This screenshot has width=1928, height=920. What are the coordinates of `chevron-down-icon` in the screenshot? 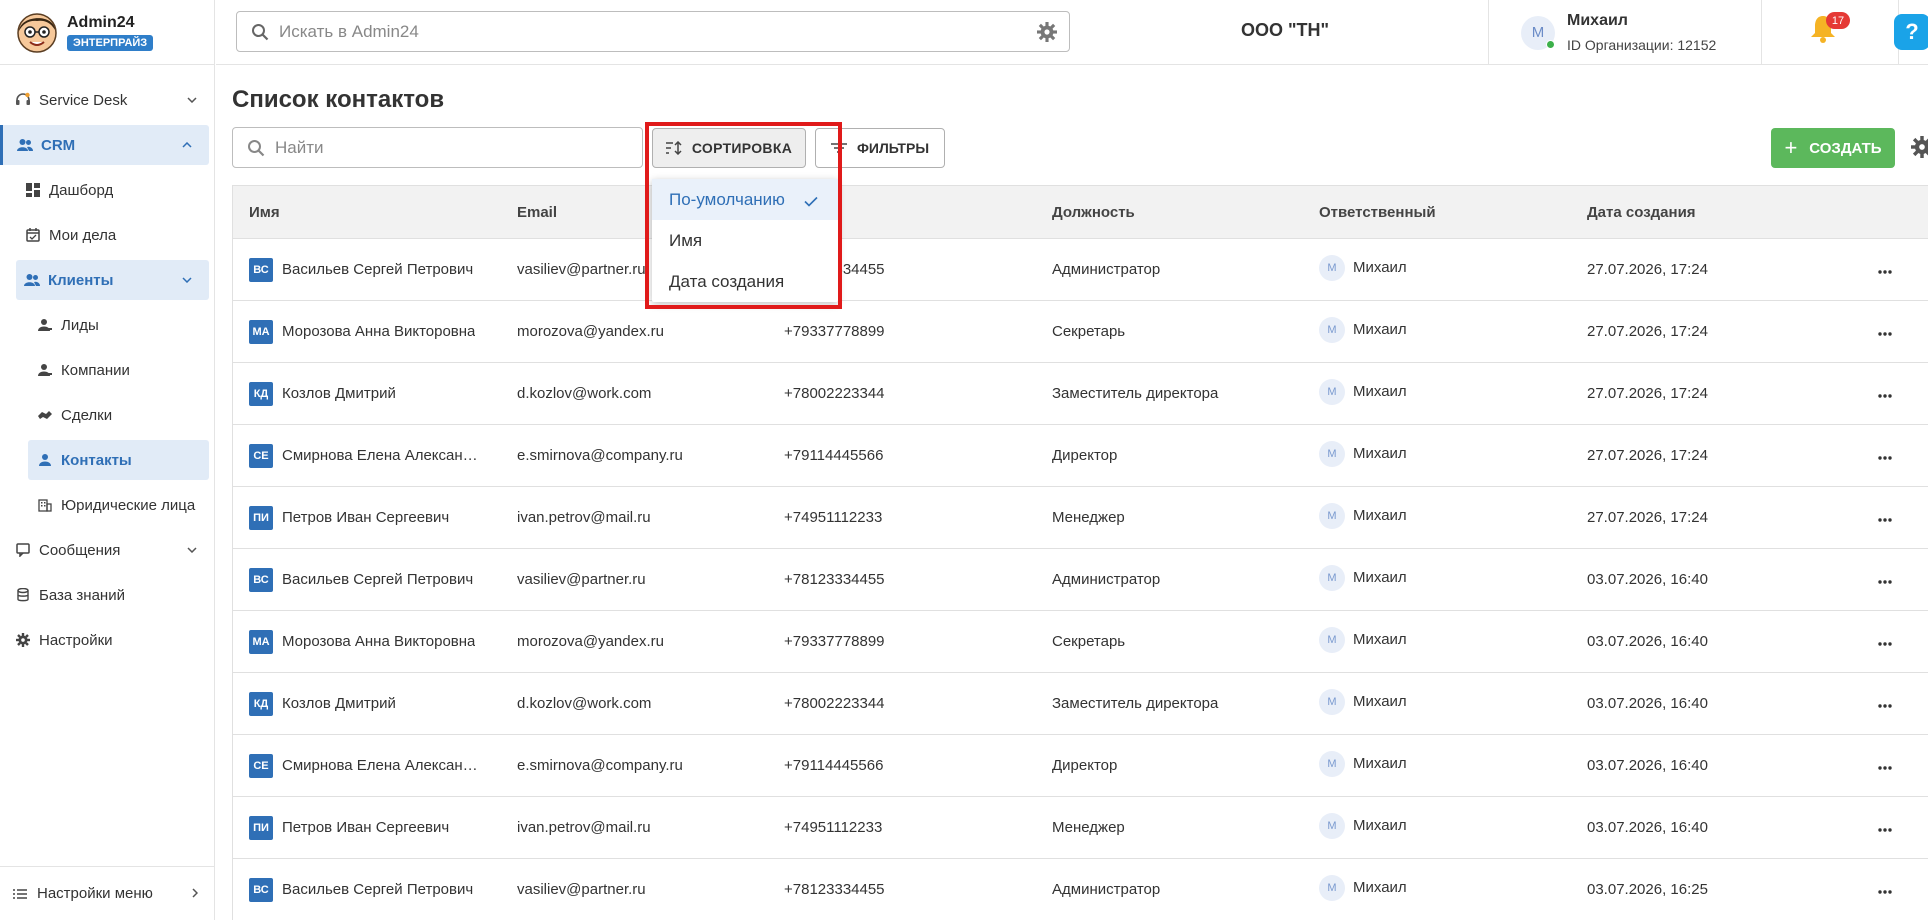 It's located at (187, 280).